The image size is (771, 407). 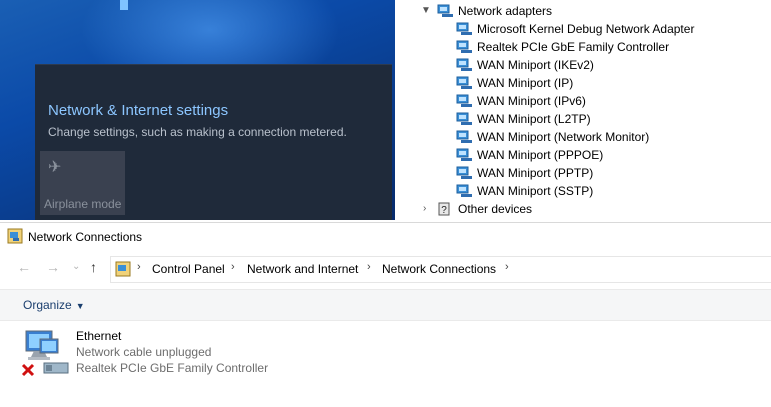 What do you see at coordinates (99, 336) in the screenshot?
I see `connection-name: Ethernet` at bounding box center [99, 336].